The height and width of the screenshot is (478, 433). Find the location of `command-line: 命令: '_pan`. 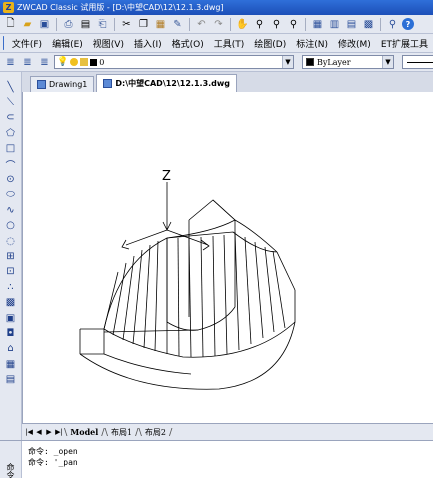

command-line: 命令: '_pan is located at coordinates (53, 462).